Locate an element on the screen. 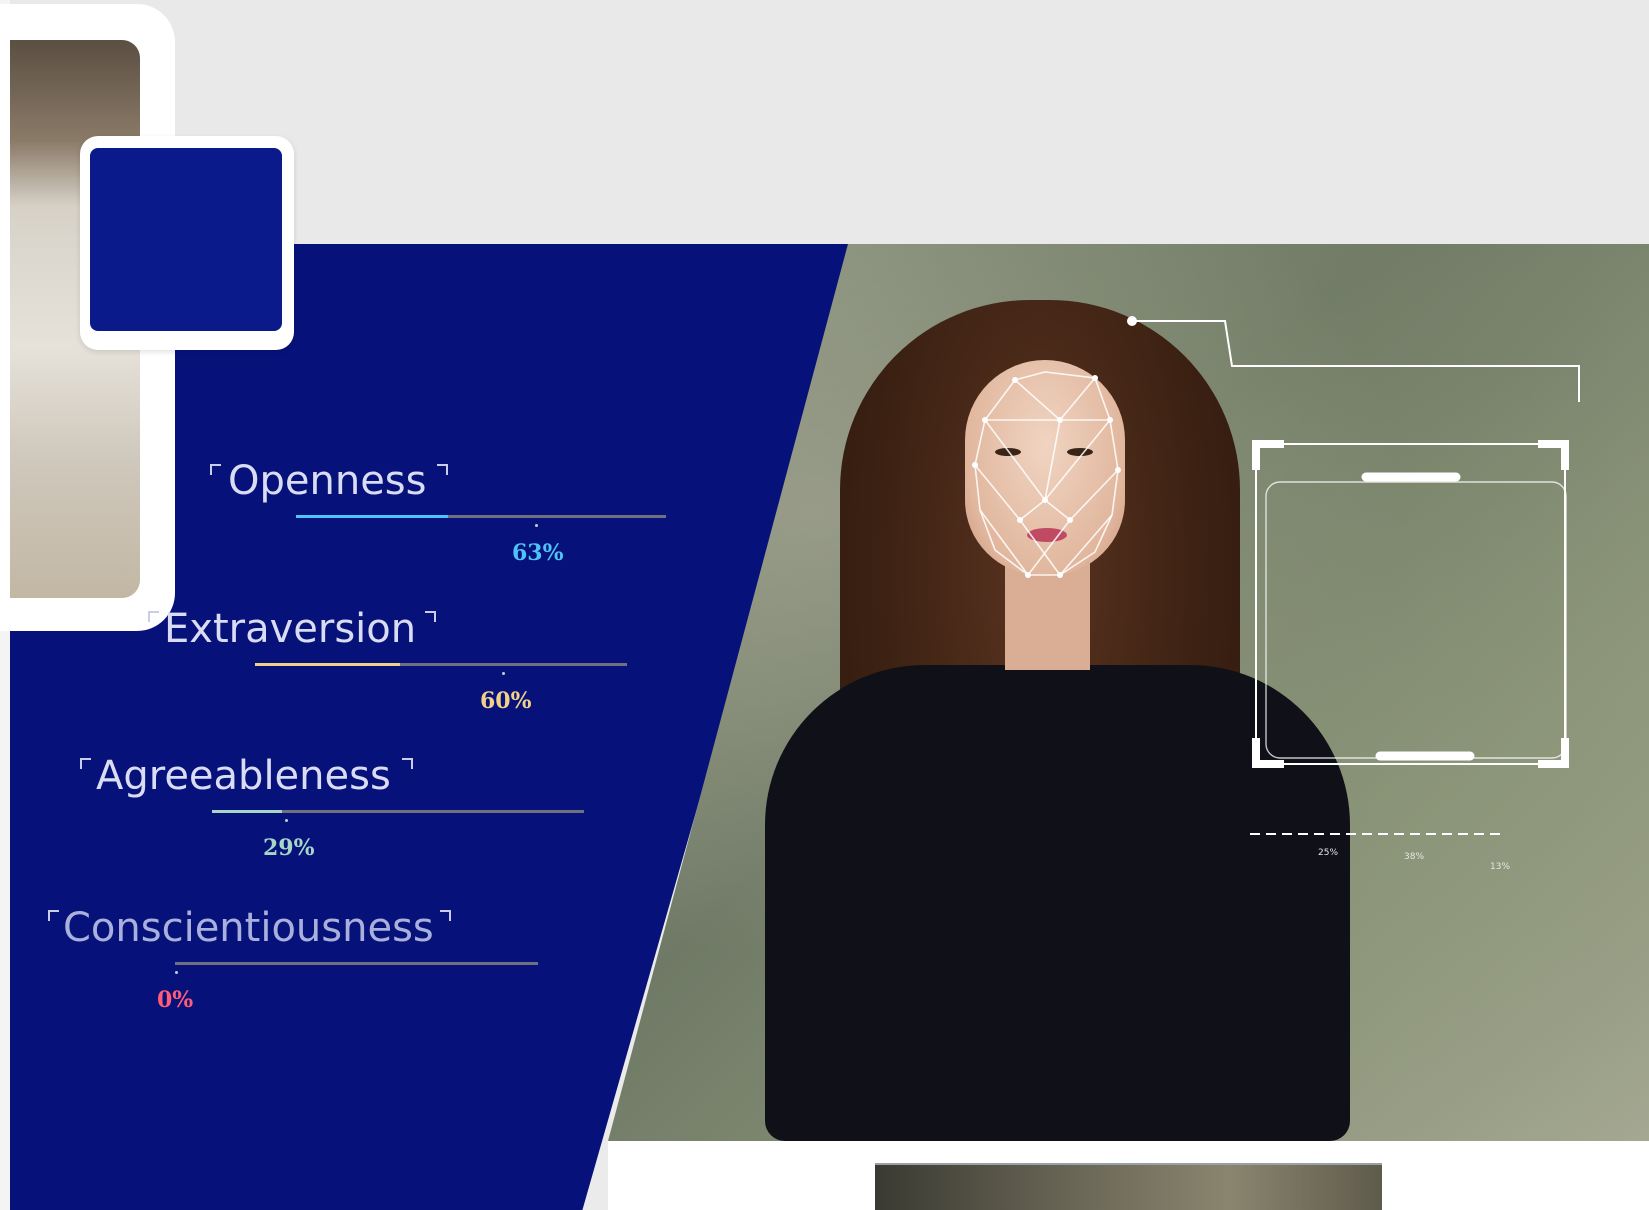 The height and width of the screenshot is (1210, 1649). woman-lips is located at coordinates (1047, 535).